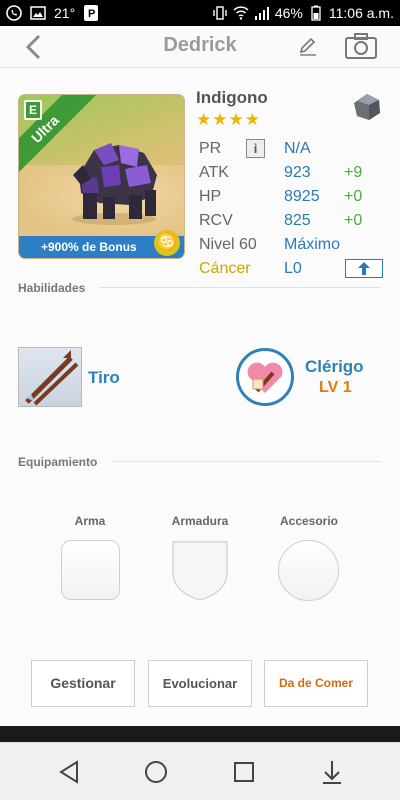  Describe the element at coordinates (302, 196) in the screenshot. I see `stat-value: 8925` at that location.